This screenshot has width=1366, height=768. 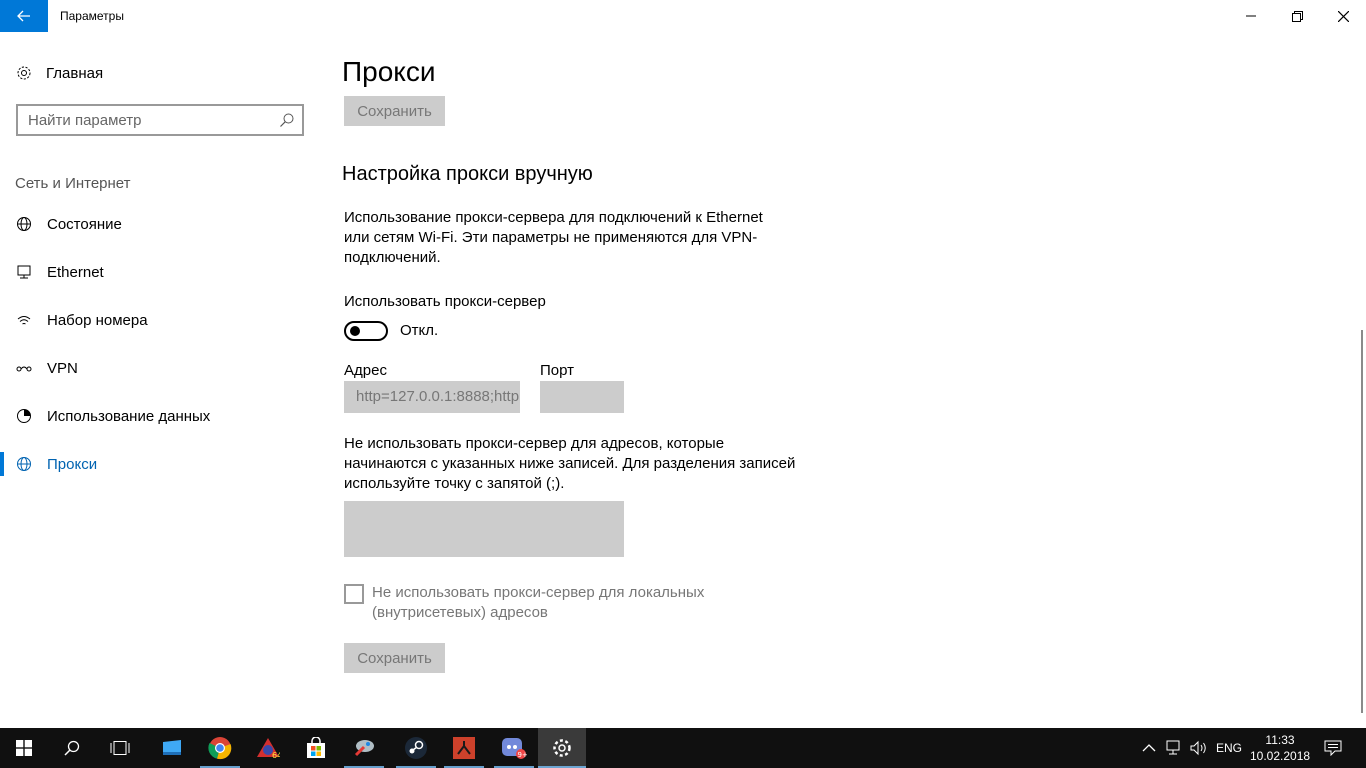 I want to click on rust-icon, so click(x=464, y=748).